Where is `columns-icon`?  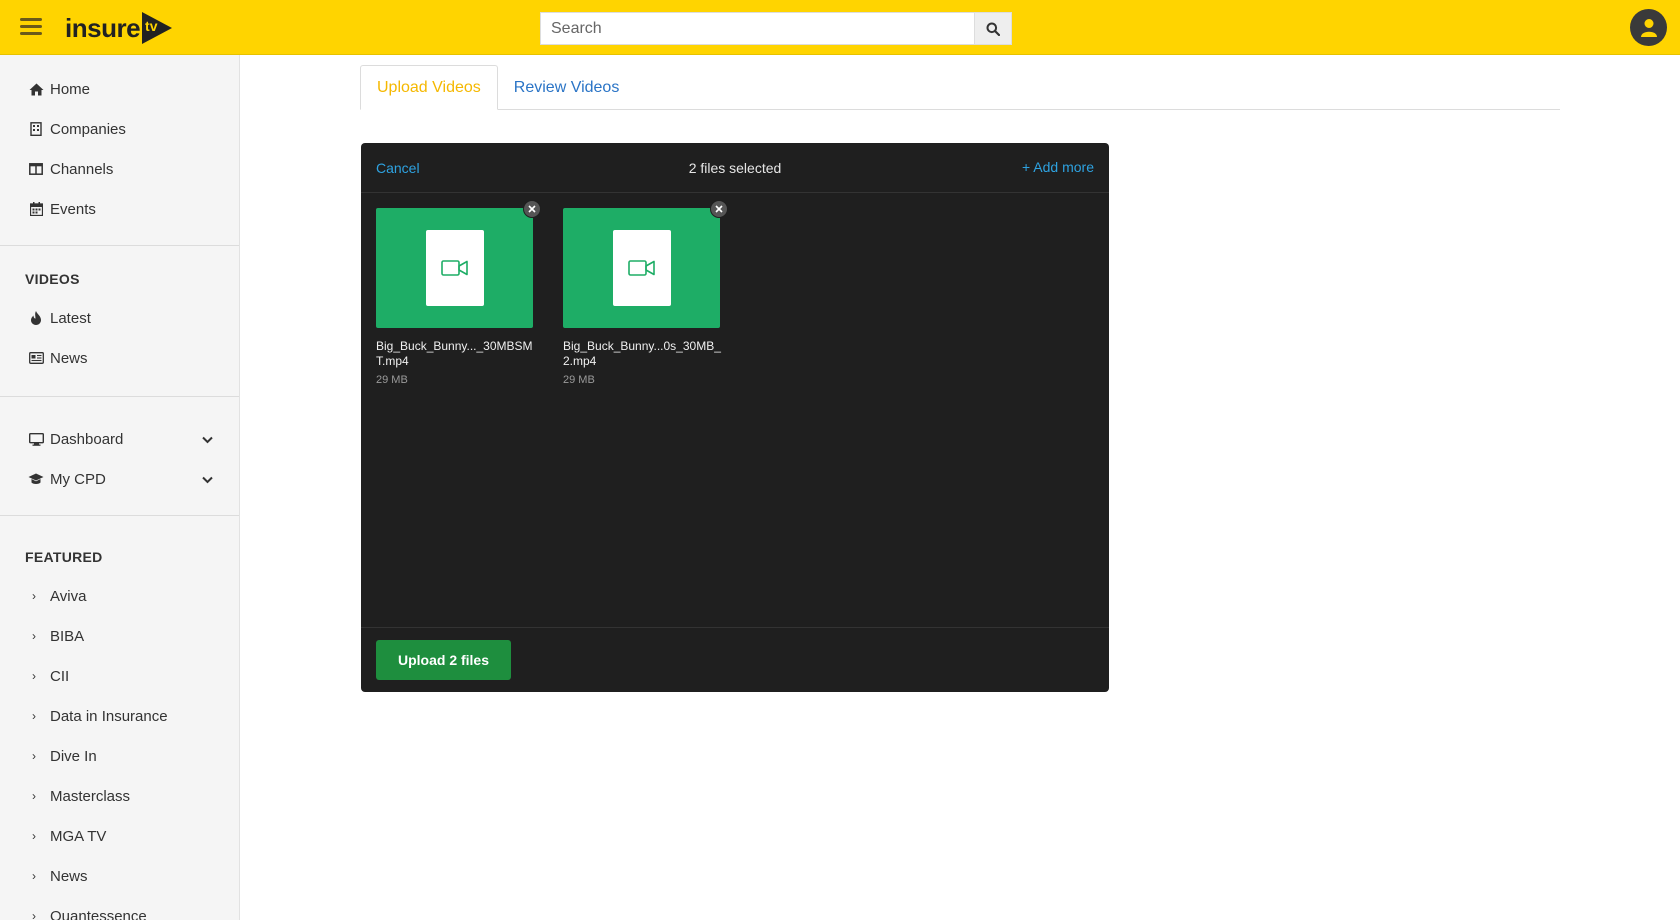
columns-icon is located at coordinates (36, 169).